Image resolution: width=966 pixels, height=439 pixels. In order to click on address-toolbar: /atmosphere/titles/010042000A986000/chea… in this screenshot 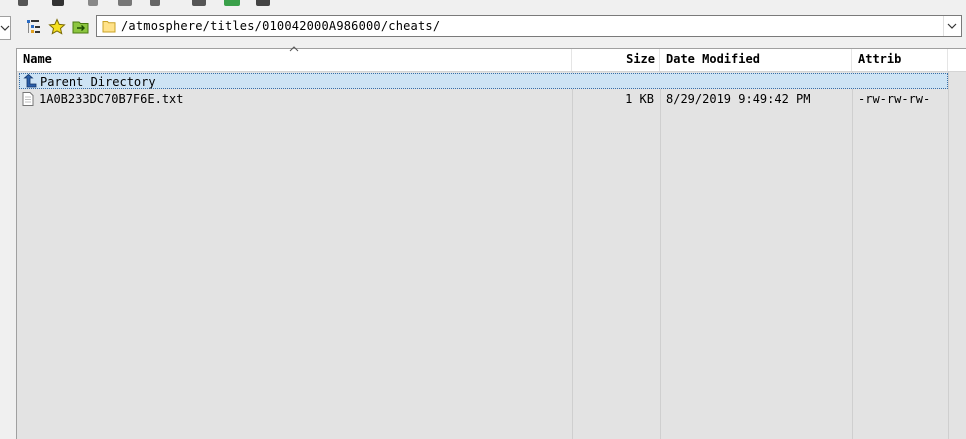, I will do `click(483, 27)`.